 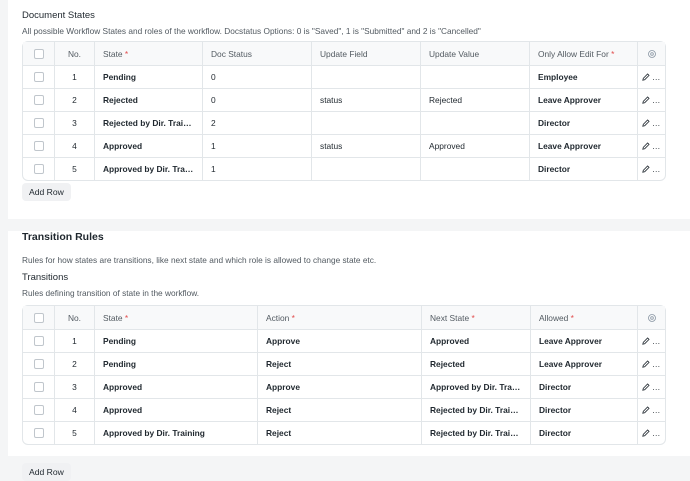 I want to click on table-row: 1 Pending 0 Employee Edit, so click(x=344, y=77).